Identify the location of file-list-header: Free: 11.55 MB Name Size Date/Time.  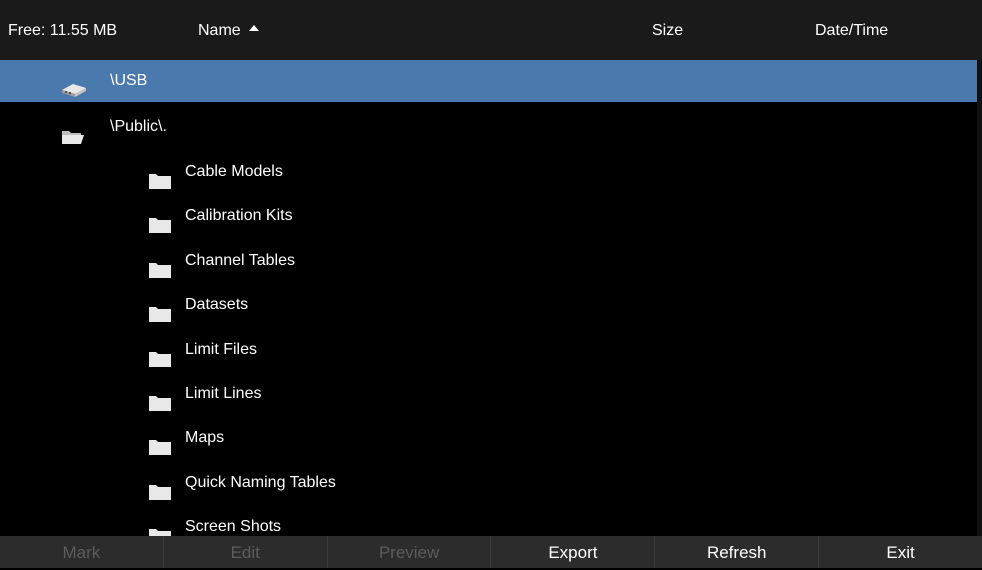
(491, 30).